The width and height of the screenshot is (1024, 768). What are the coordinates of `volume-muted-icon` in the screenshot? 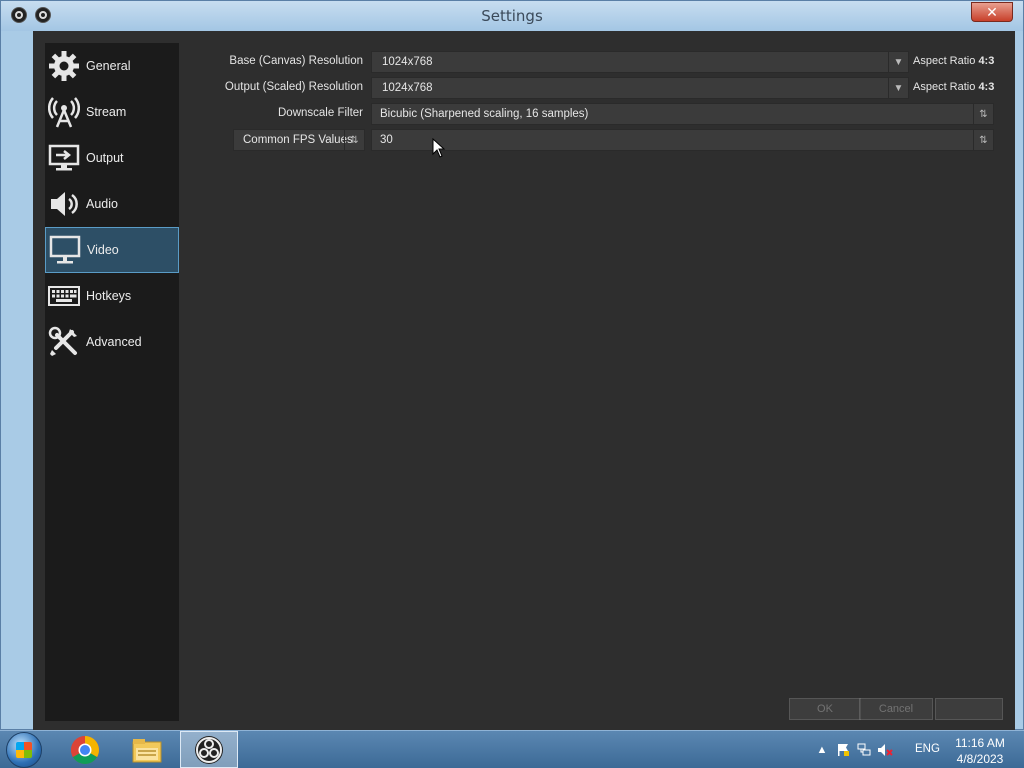 It's located at (885, 750).